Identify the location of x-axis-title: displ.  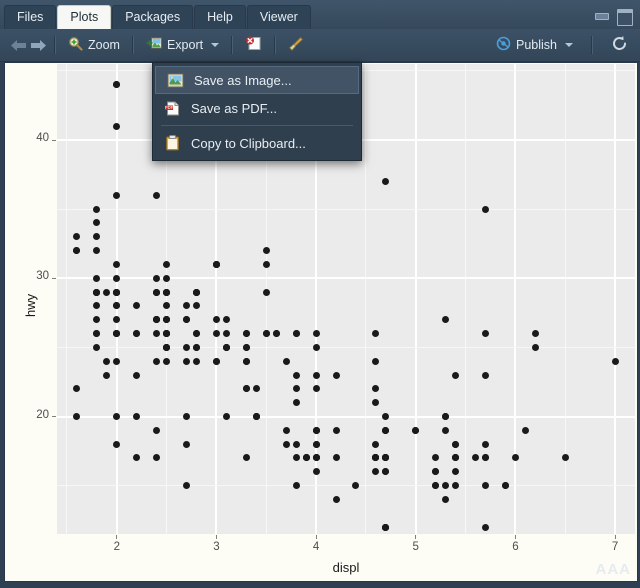
(346, 567).